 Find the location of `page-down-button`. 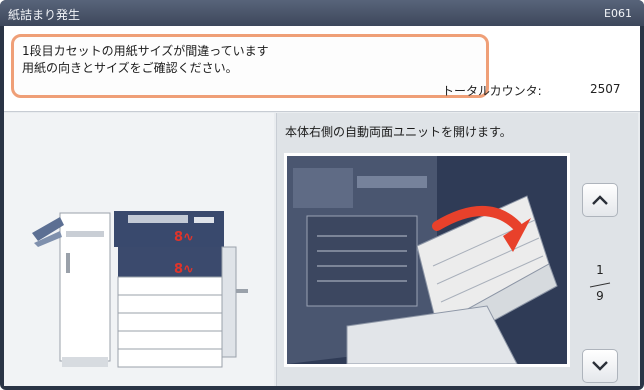

page-down-button is located at coordinates (600, 366).